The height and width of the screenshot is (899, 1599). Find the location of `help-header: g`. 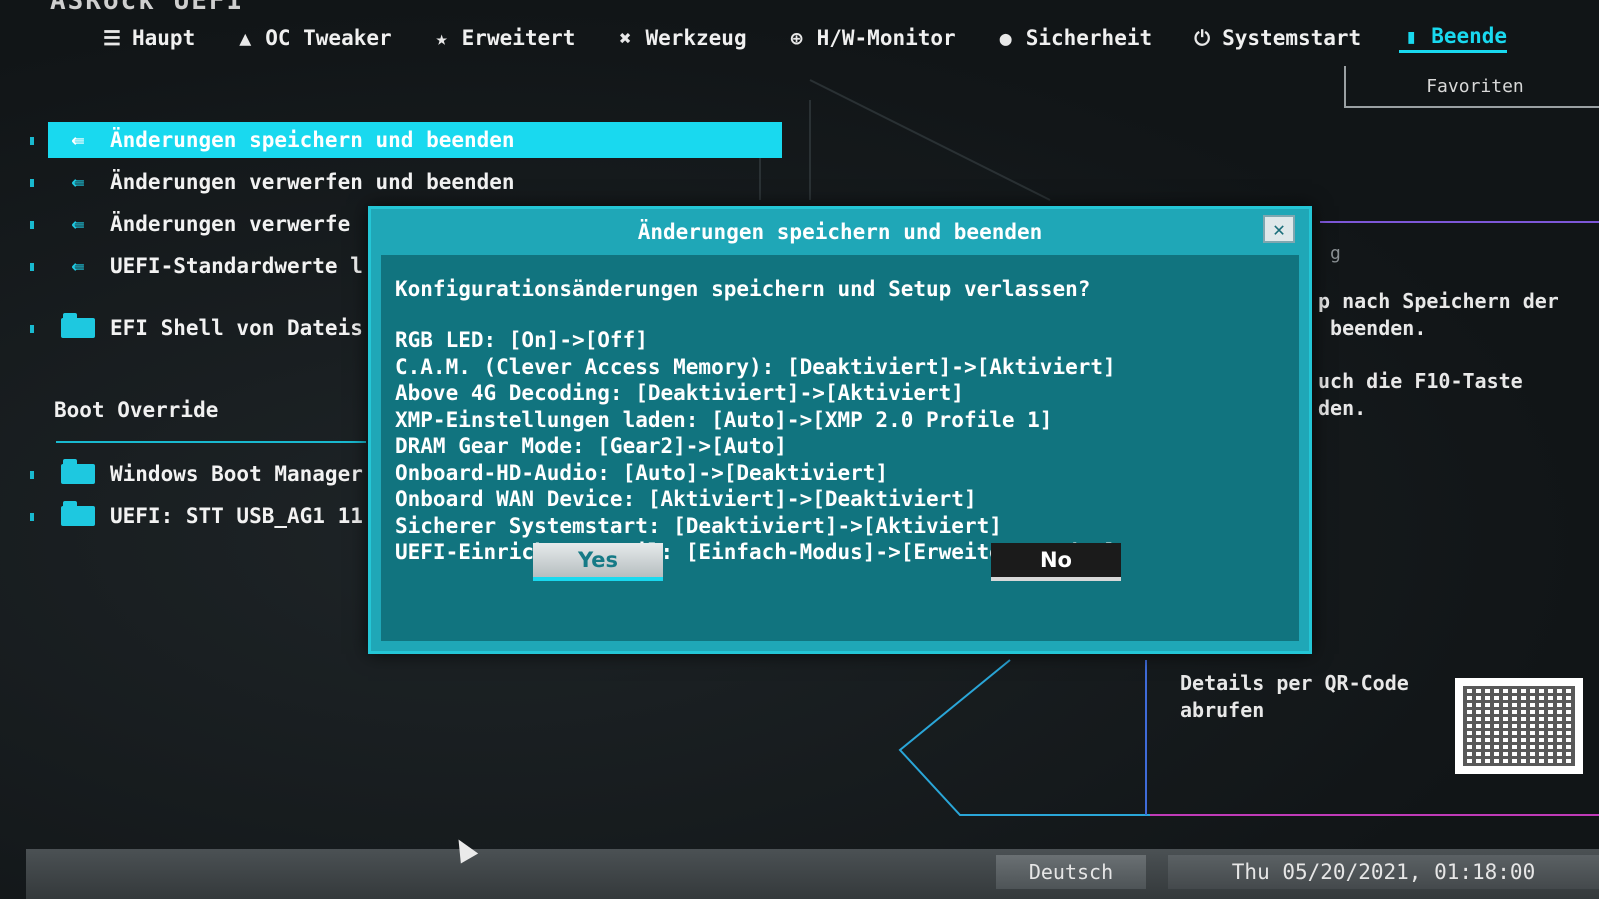

help-header: g is located at coordinates (1335, 253).